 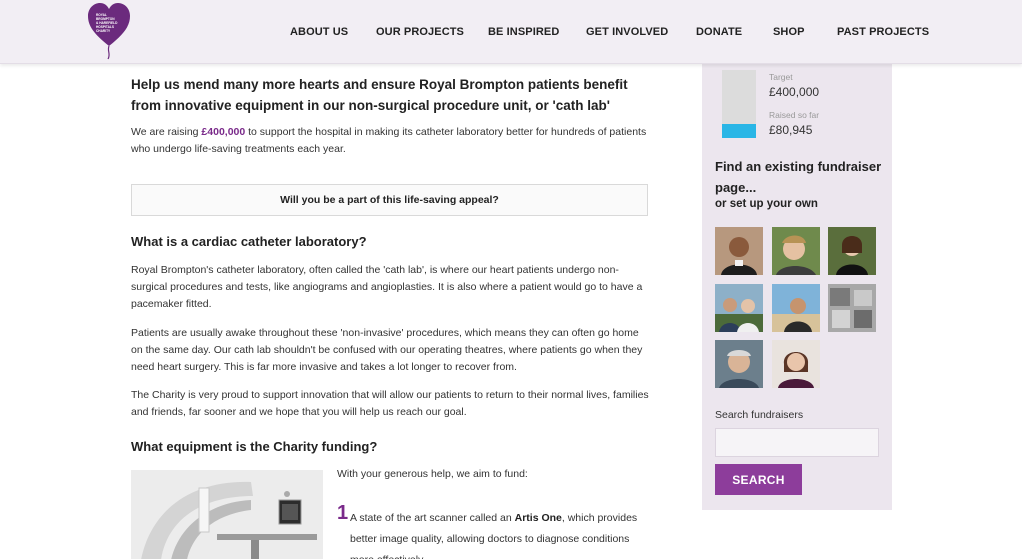 I want to click on people-photo-icon, so click(x=739, y=308).